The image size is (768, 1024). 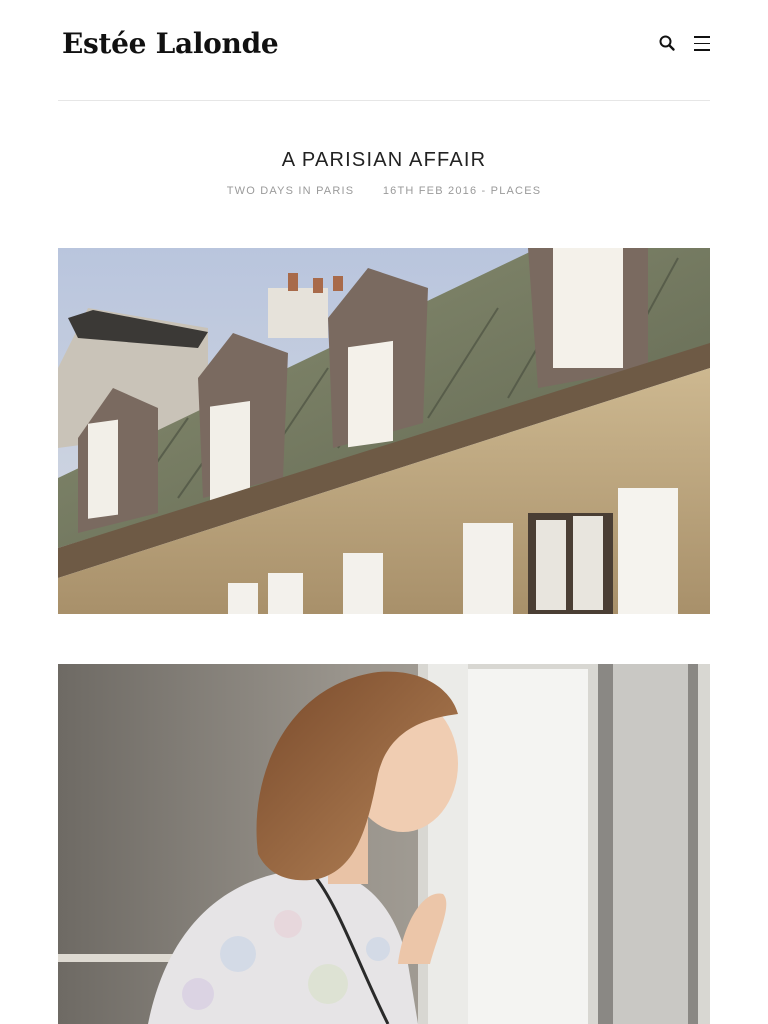 I want to click on hamburger-menu-icon, so click(x=702, y=43).